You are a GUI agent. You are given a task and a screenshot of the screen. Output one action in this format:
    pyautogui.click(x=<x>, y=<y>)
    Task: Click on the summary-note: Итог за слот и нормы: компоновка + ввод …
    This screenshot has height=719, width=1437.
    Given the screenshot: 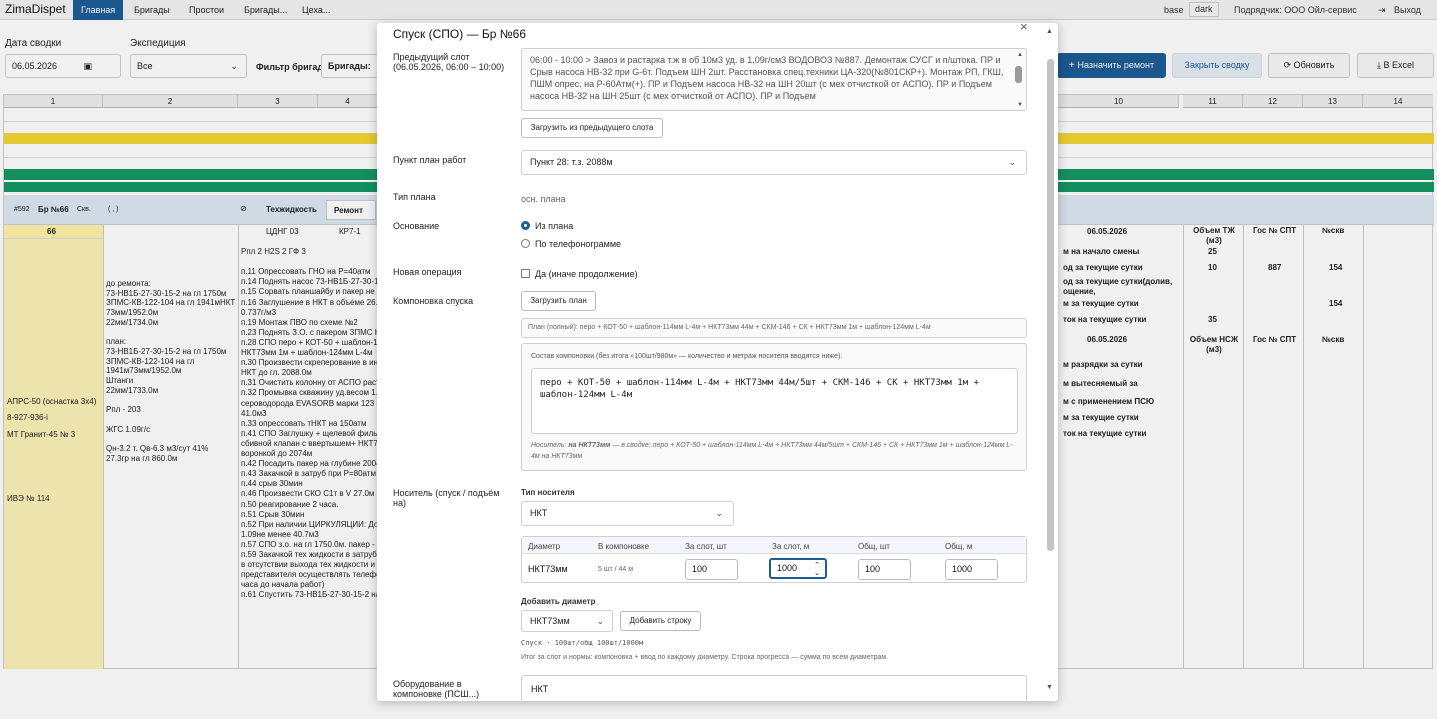 What is the action you would take?
    pyautogui.click(x=705, y=657)
    